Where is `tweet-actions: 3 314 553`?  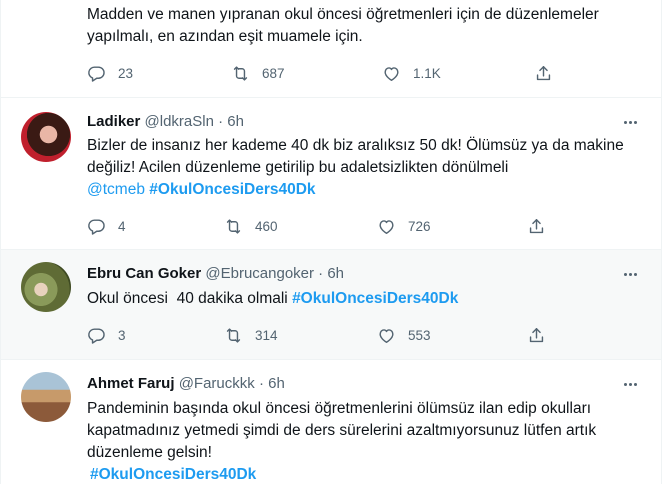 tweet-actions: 3 314 553 is located at coordinates (322, 335).